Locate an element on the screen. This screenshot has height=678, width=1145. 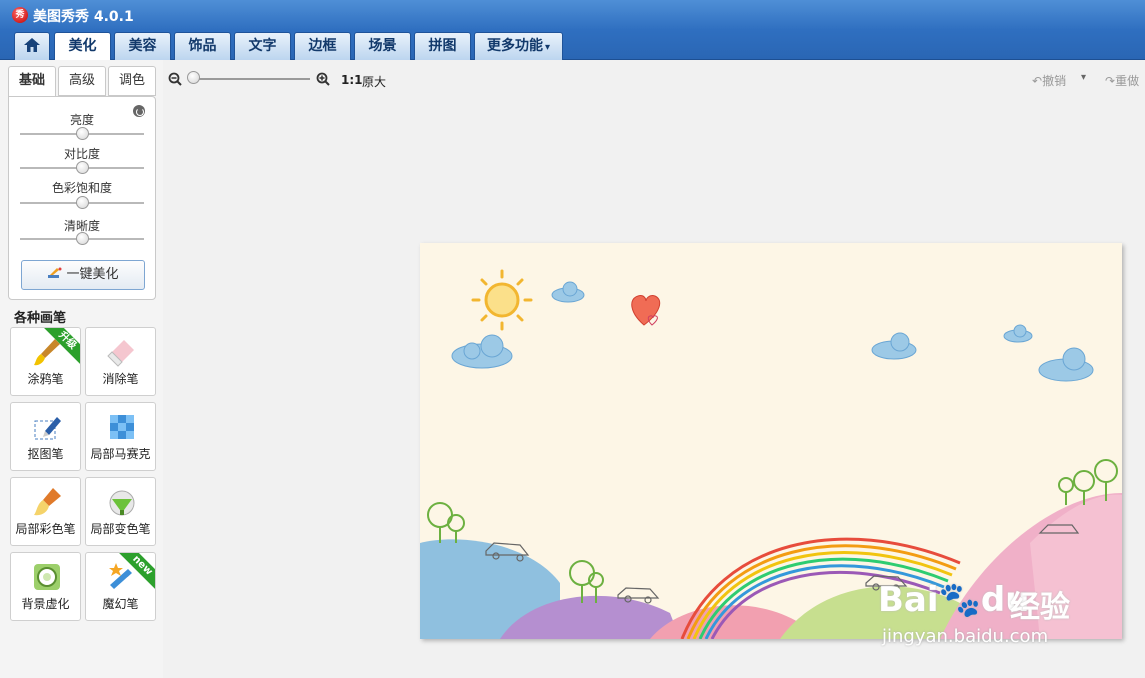
brush-eraser: 消除笔 is located at coordinates (120, 361).